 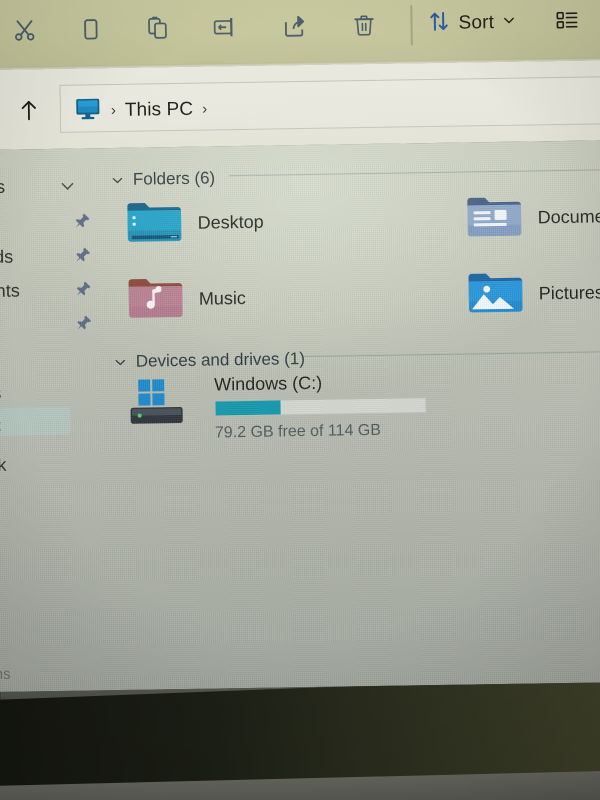 I want to click on item-label-desktop: Desktop, so click(x=230, y=222).